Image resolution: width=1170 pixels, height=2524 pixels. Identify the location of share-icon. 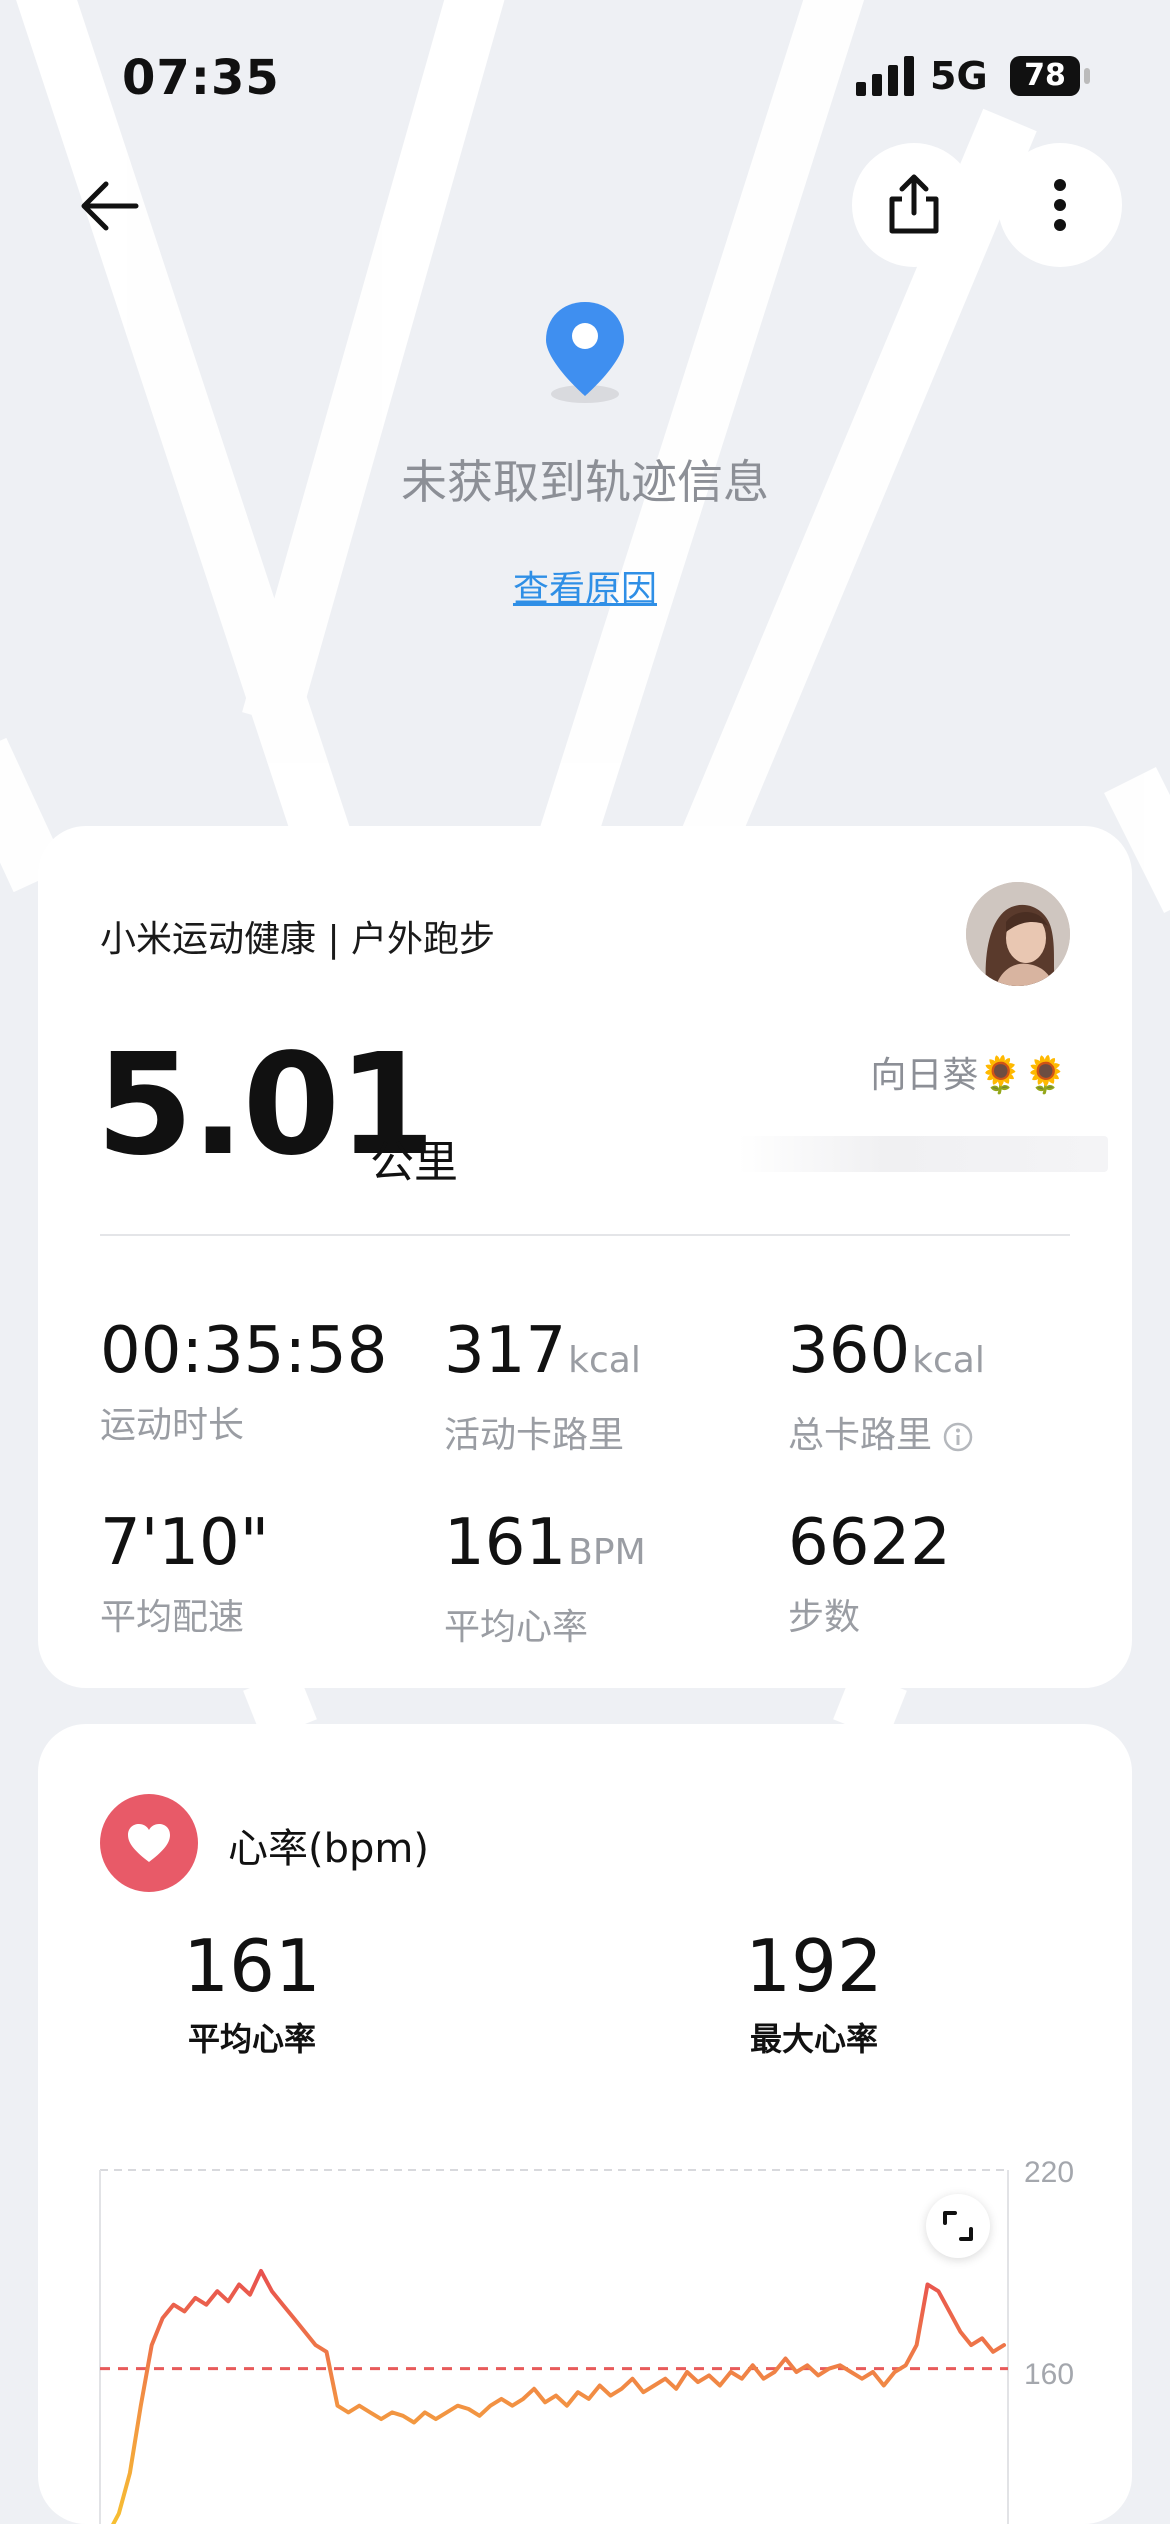
(914, 204).